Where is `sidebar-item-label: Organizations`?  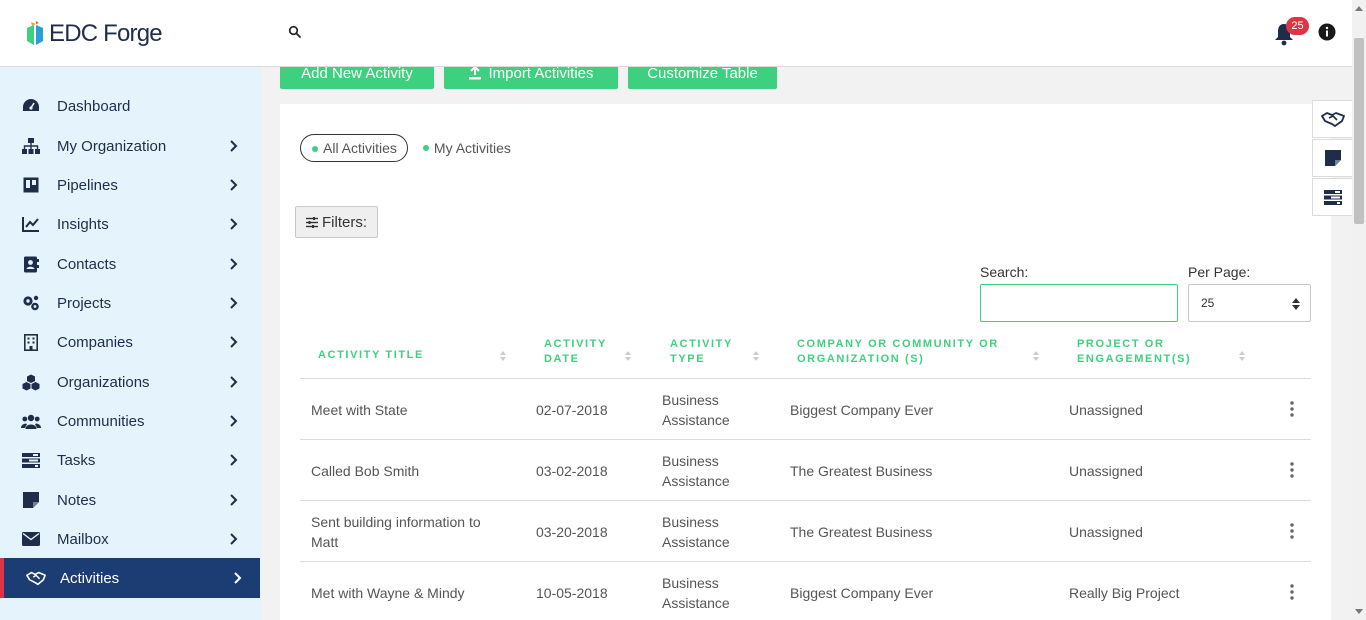
sidebar-item-label: Organizations is located at coordinates (103, 382).